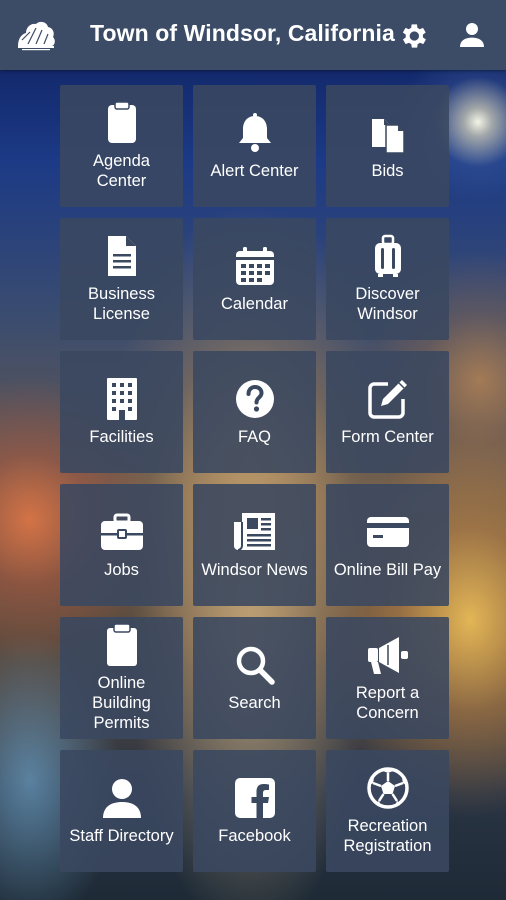 The height and width of the screenshot is (900, 506). Describe the element at coordinates (254, 703) in the screenshot. I see `tile-label: Search` at that location.